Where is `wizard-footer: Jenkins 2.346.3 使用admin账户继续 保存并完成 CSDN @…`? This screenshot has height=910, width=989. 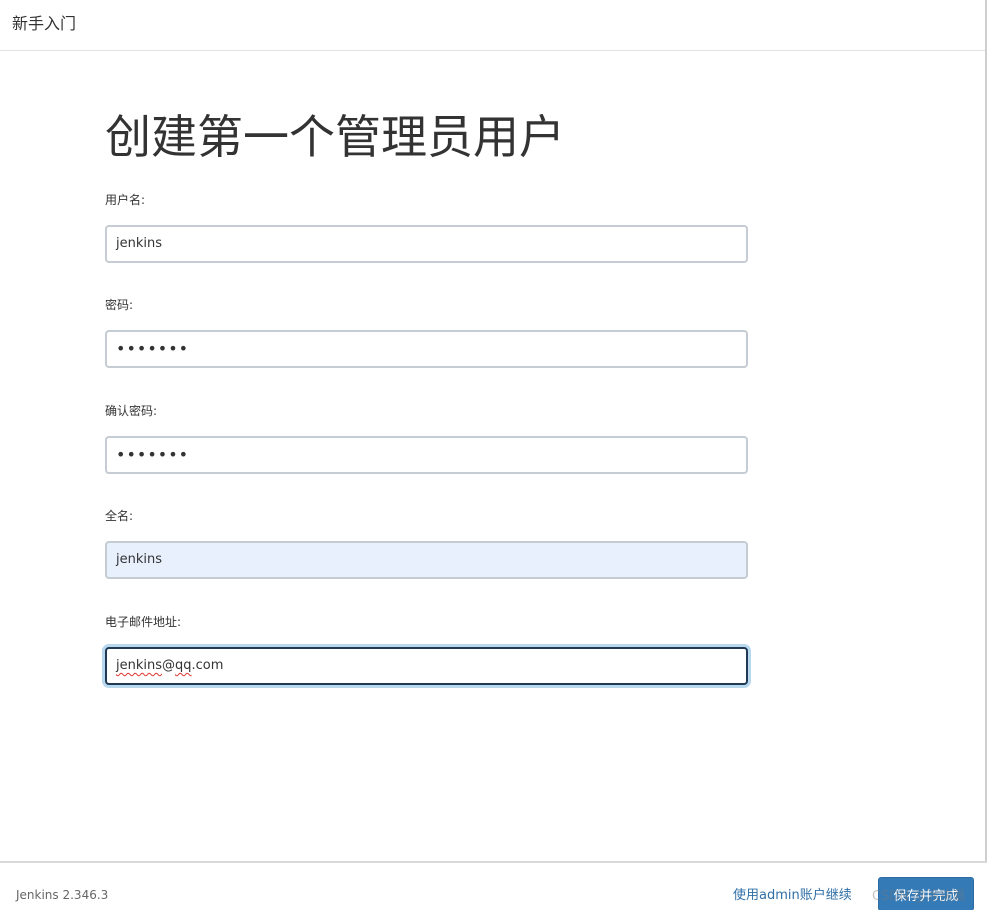
wizard-footer: Jenkins 2.346.3 使用admin账户继续 保存并完成 CSDN @… is located at coordinates (493, 885).